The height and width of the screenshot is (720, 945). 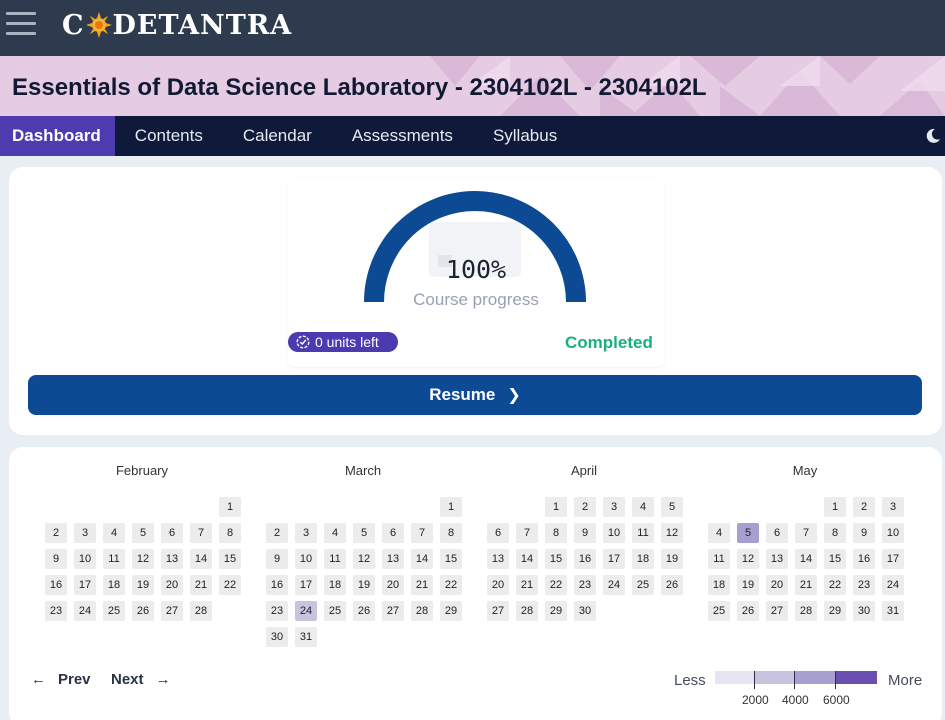 I want to click on prev-button: ← Prev, so click(x=61, y=679).